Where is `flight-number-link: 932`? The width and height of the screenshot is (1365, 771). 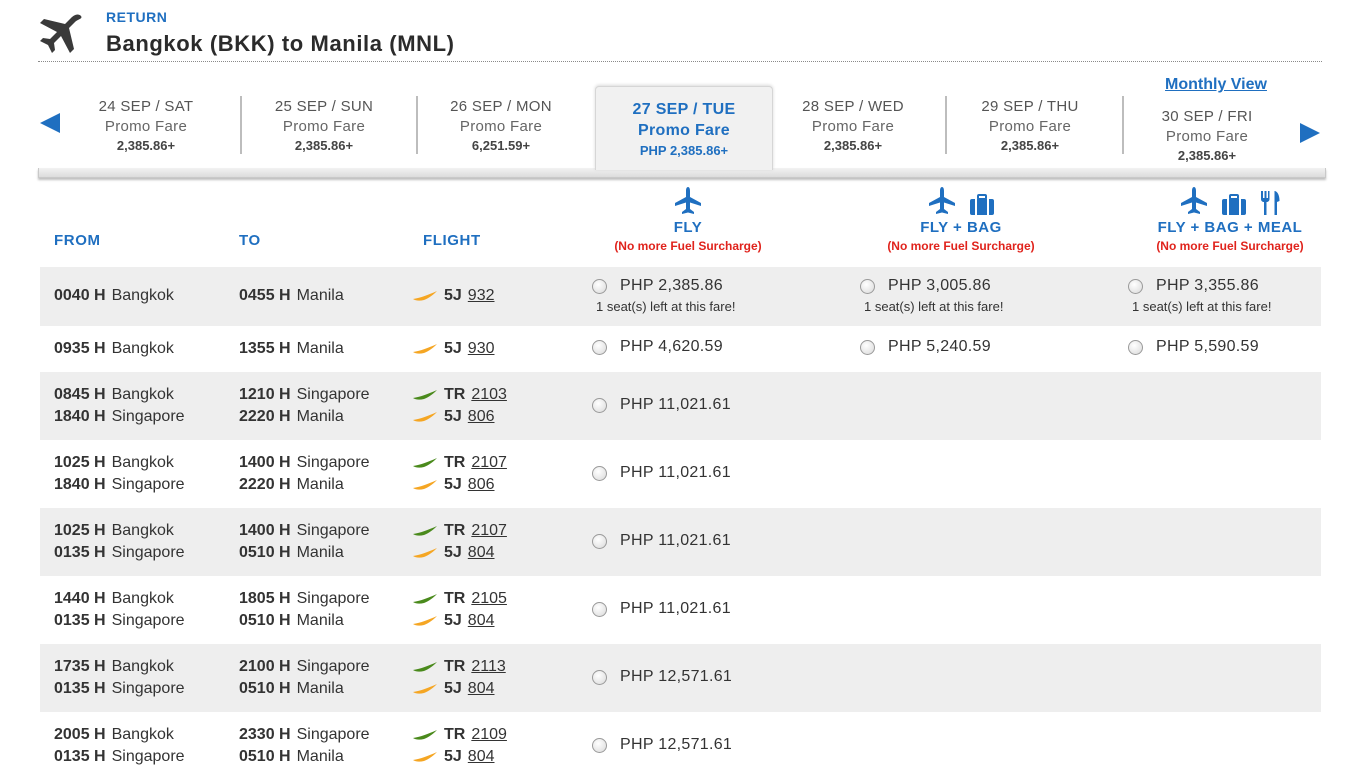
flight-number-link: 932 is located at coordinates (481, 296).